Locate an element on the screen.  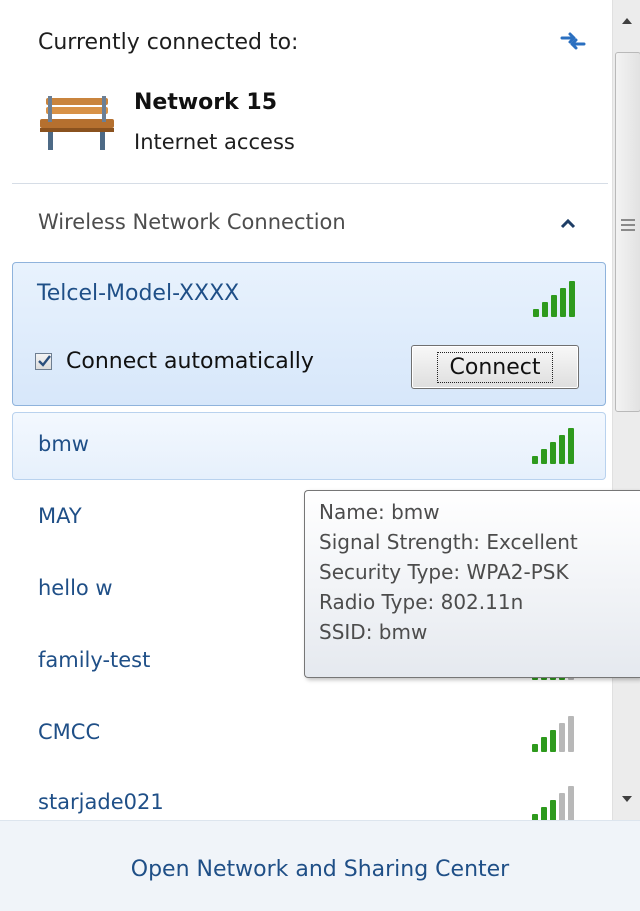
scroll-up-arrow-icon is located at coordinates (626, 20).